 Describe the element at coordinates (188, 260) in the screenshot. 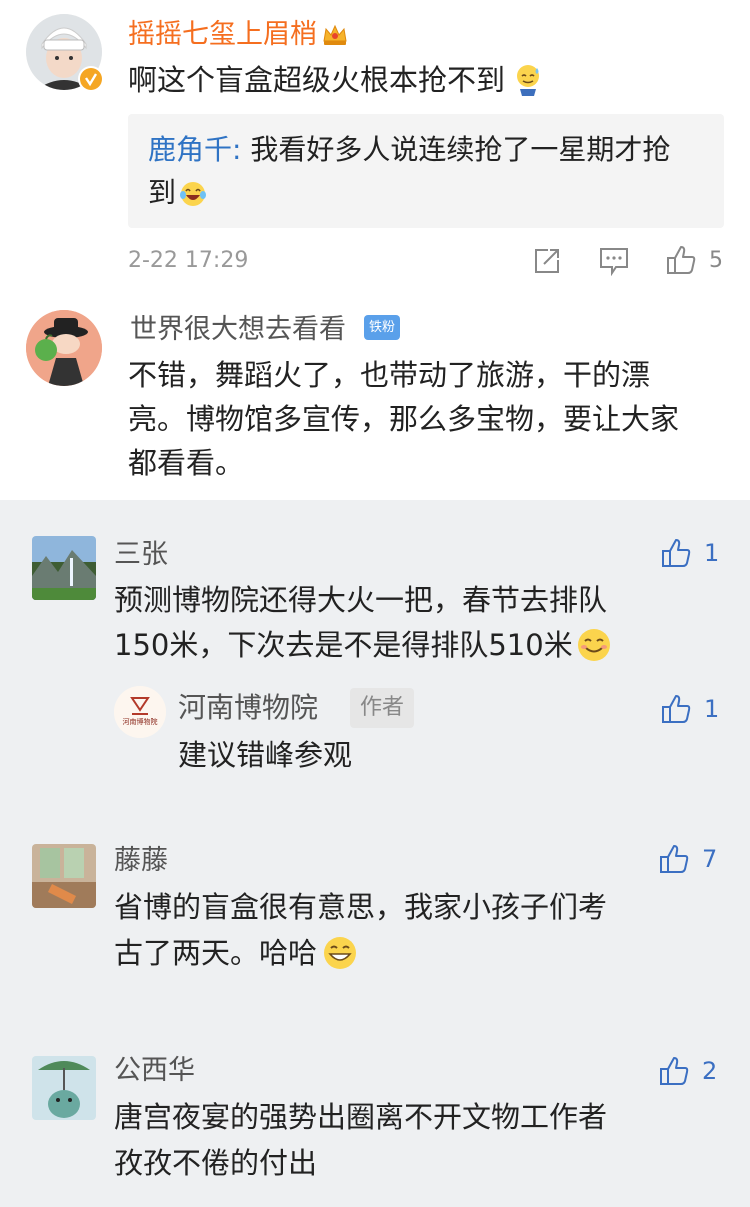

I see `timestamp: 2-22 17:29` at that location.